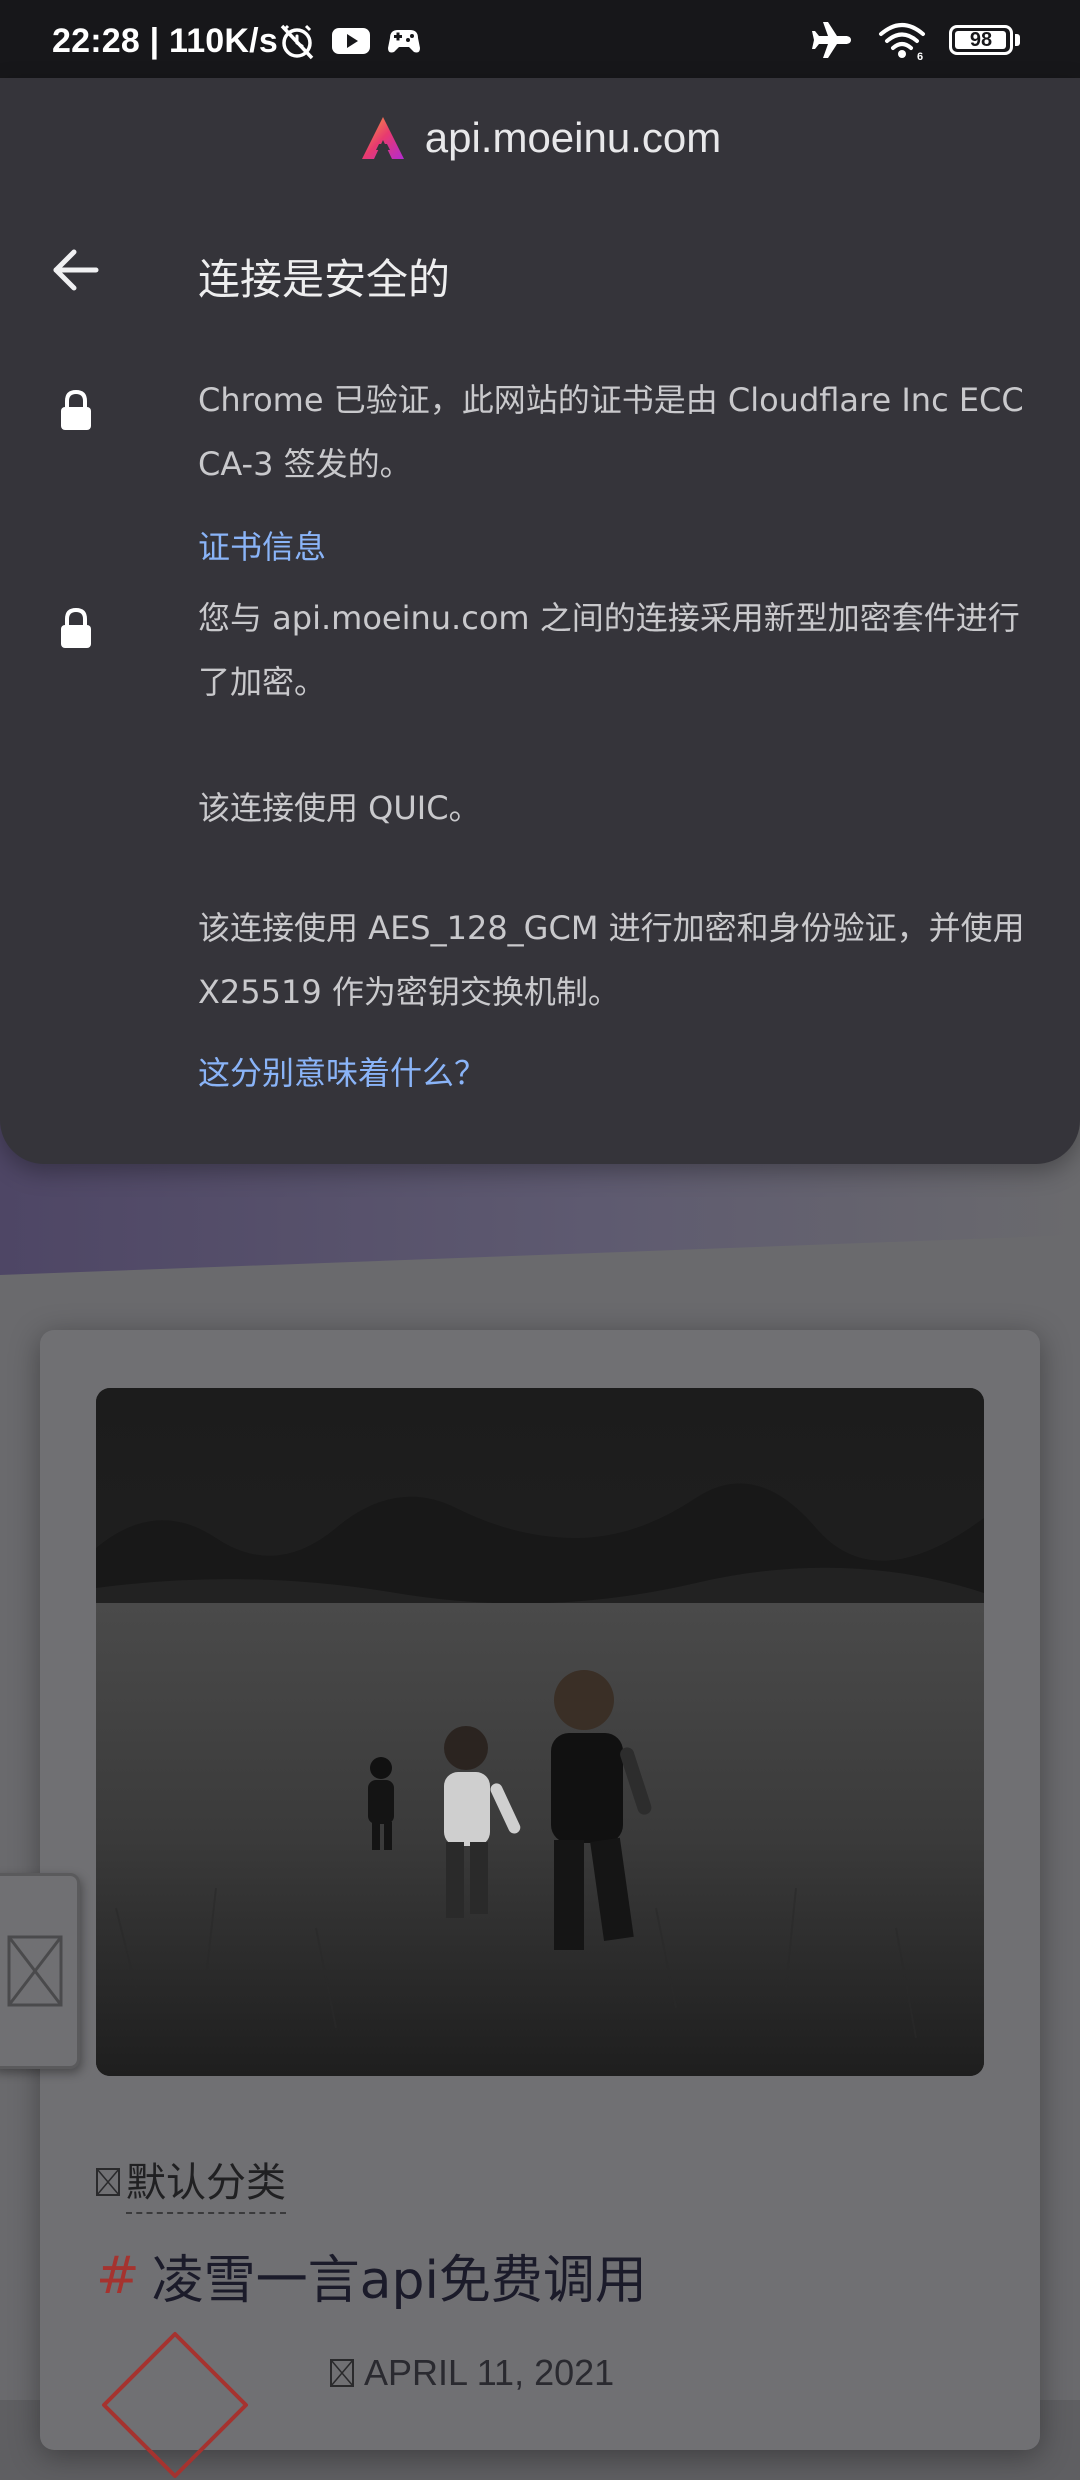 This screenshot has width=1080, height=2480. I want to click on status-bar: 22:28 | 110K/s 6 98, so click(540, 39).